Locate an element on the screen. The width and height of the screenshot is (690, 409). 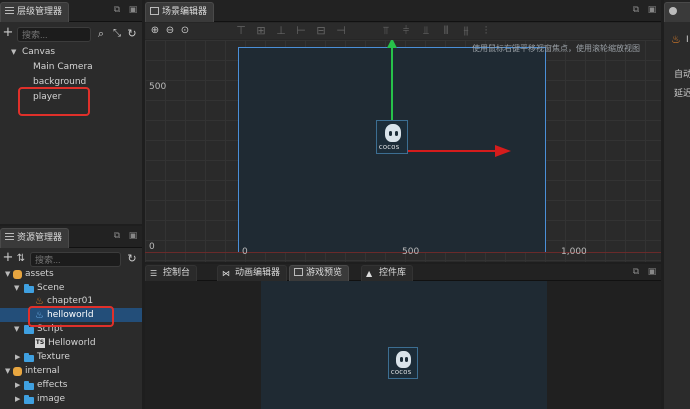
tab-scene-editor: 场景编辑器 is located at coordinates (180, 12).